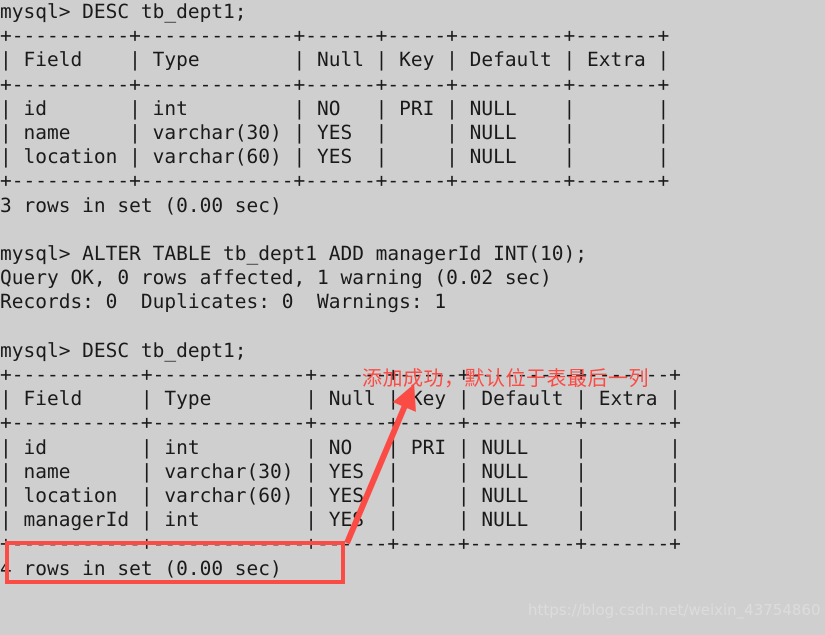 The height and width of the screenshot is (635, 825). I want to click on watermark: https://blog.csdn.net/weixin_43754860, so click(674, 610).